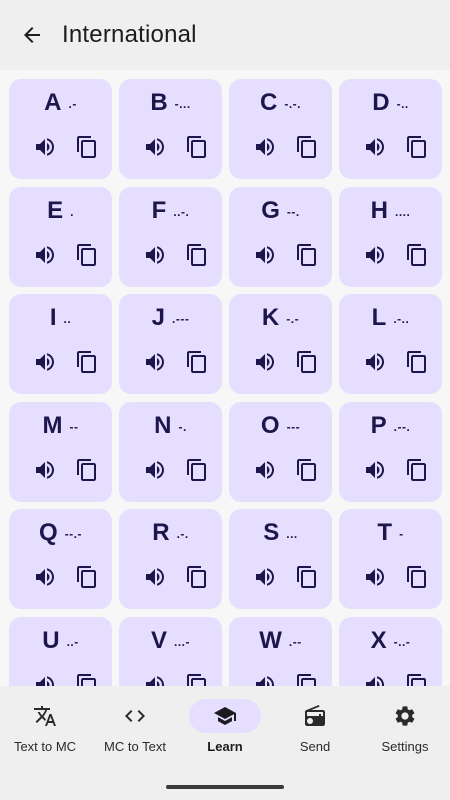 The width and height of the screenshot is (450, 800). What do you see at coordinates (60, 236) in the screenshot?
I see `letter-card-e: E.` at bounding box center [60, 236].